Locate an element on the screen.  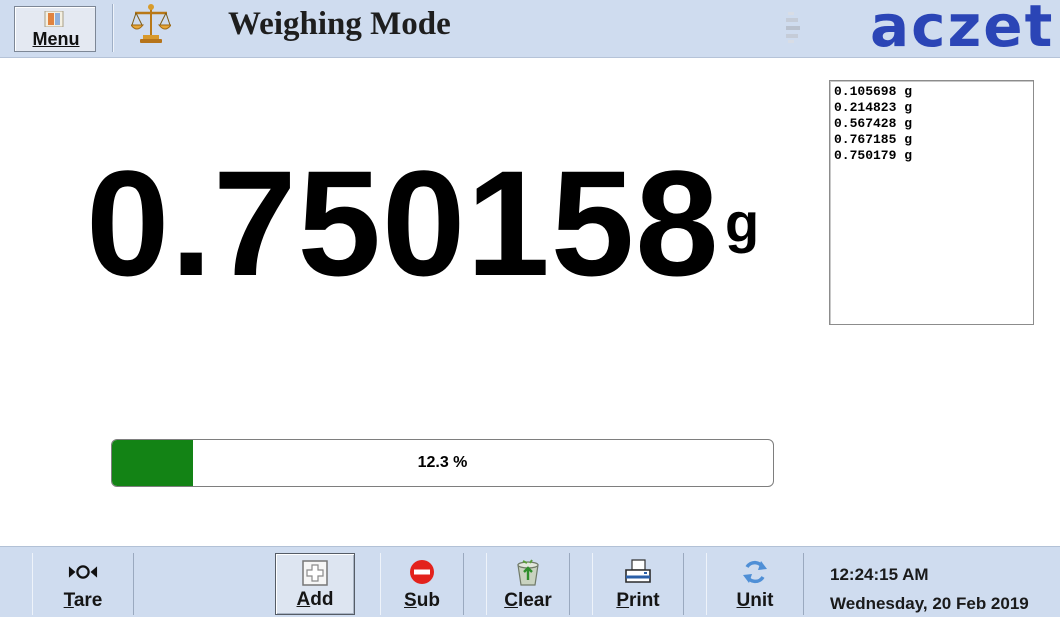
refresh-icon is located at coordinates (755, 572).